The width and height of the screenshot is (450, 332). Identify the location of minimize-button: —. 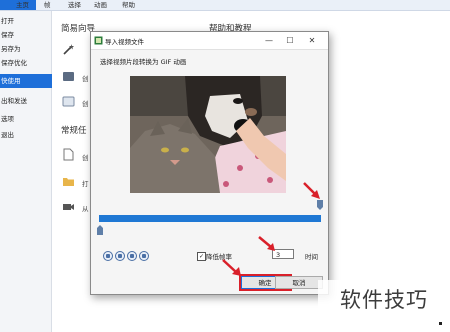
(269, 40).